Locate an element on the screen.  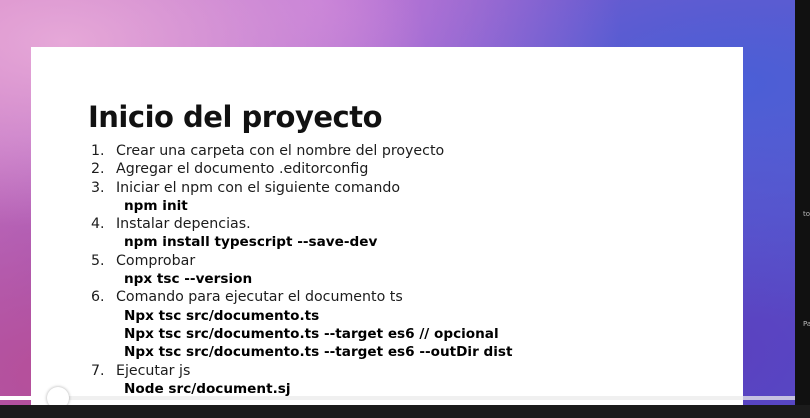
command-text: npm init is located at coordinates (156, 205).